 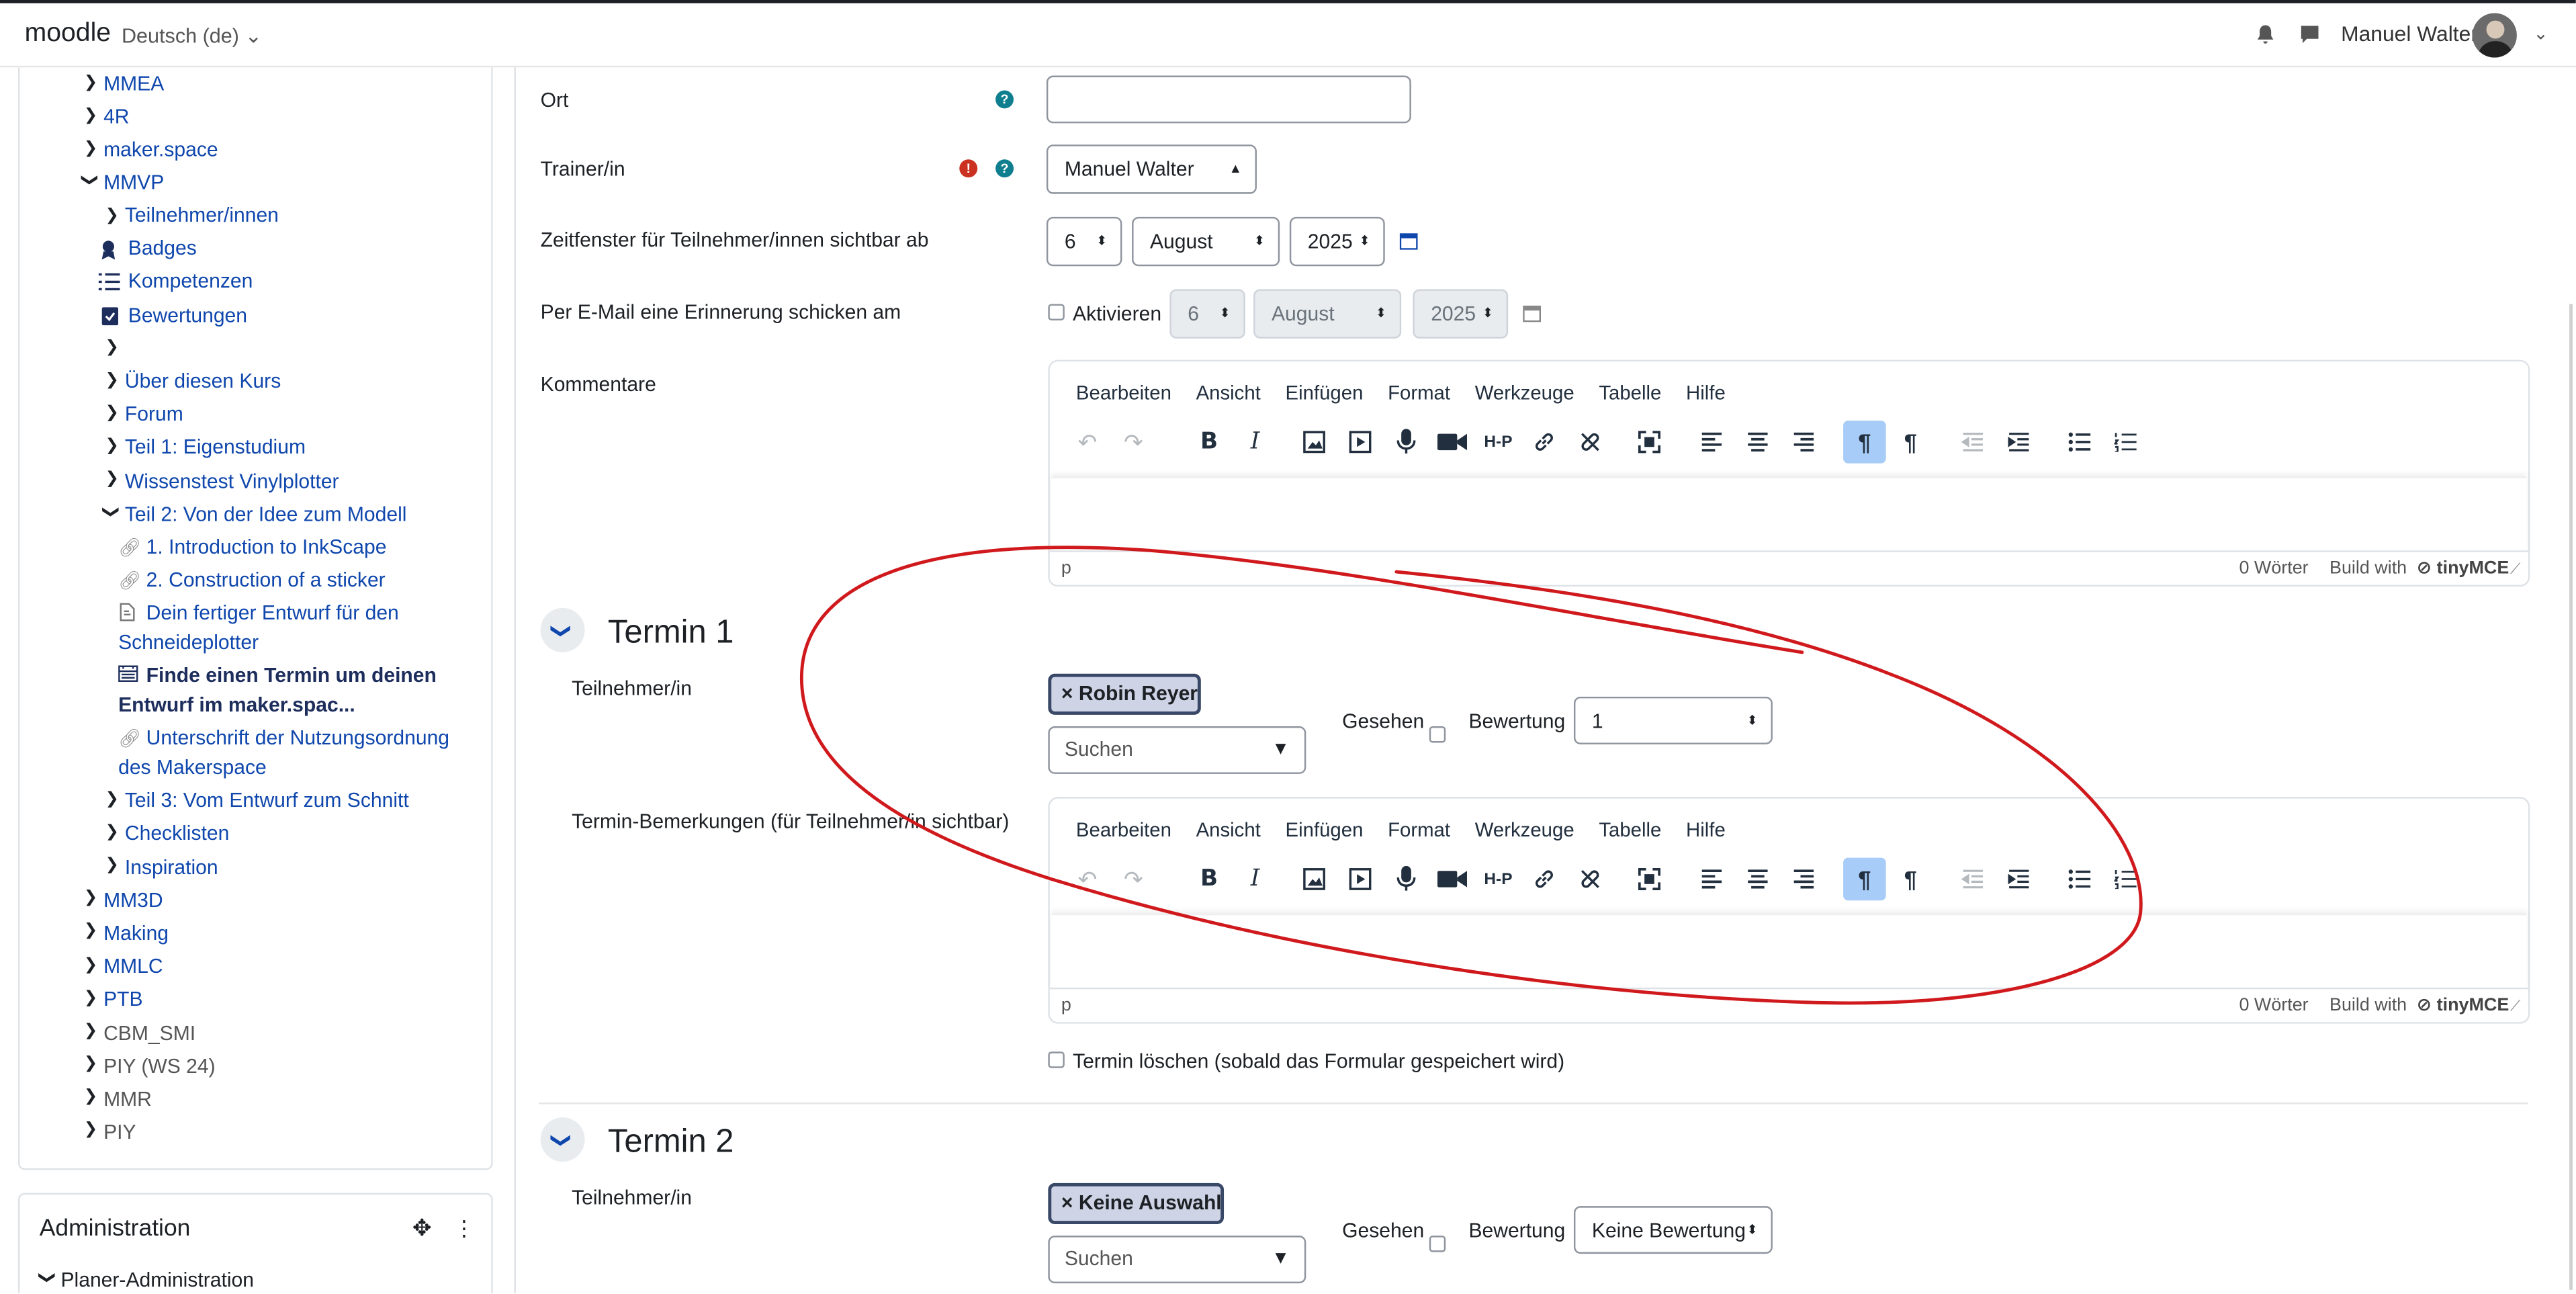 I want to click on sidebar-item-mmvp: MMVP, so click(x=133, y=182).